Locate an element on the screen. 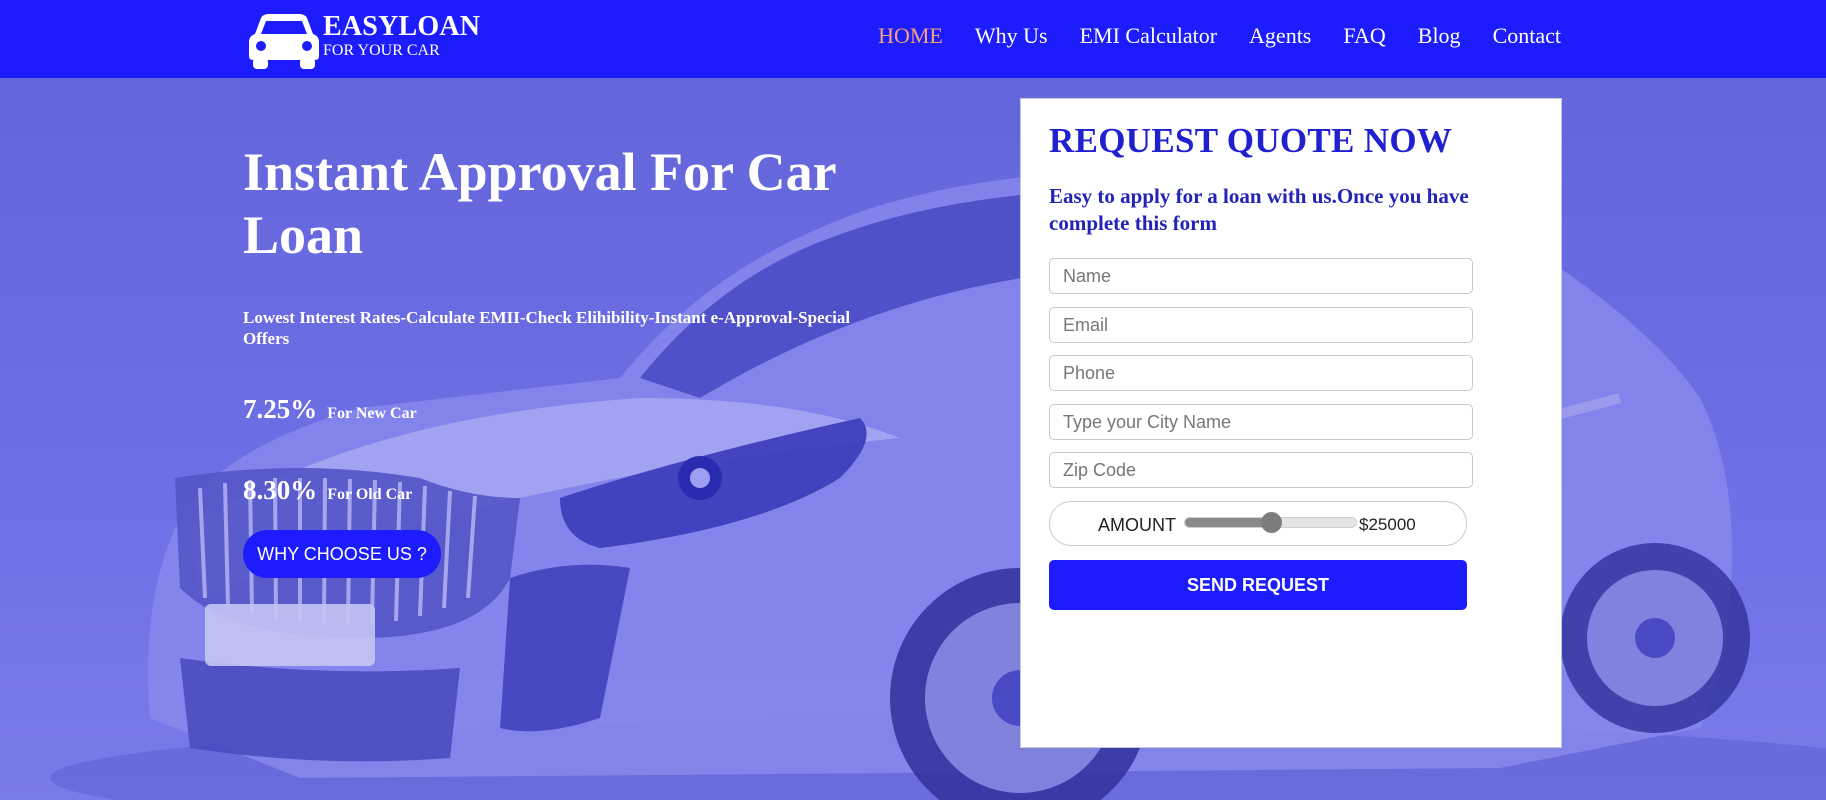  send-request-button: SEND REQUEST is located at coordinates (1258, 585).